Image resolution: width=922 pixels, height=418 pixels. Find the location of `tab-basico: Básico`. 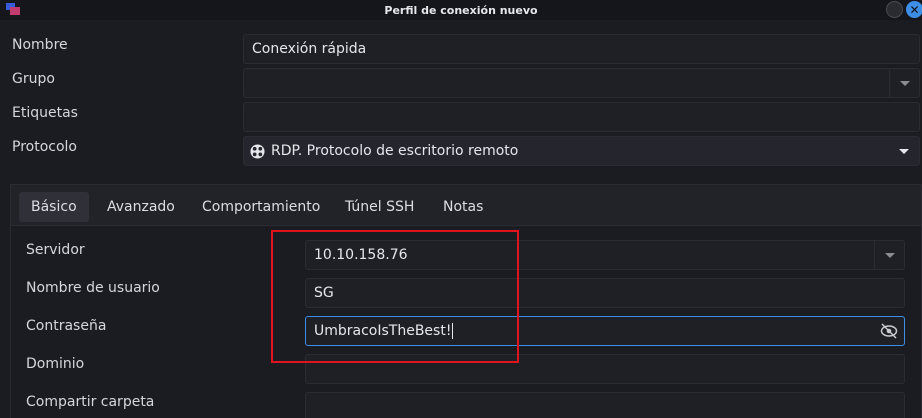

tab-basico: Básico is located at coordinates (54, 207).